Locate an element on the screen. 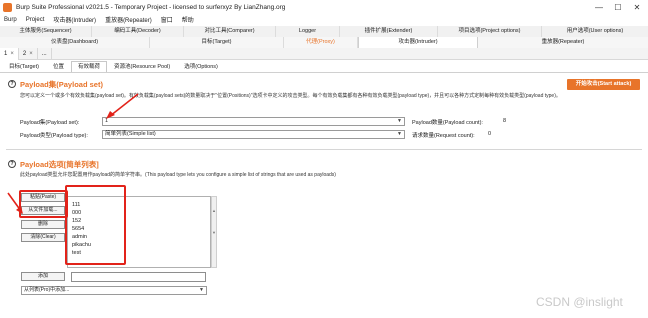 This screenshot has height=318, width=648. annotation-overlay is located at coordinates (73, 153).